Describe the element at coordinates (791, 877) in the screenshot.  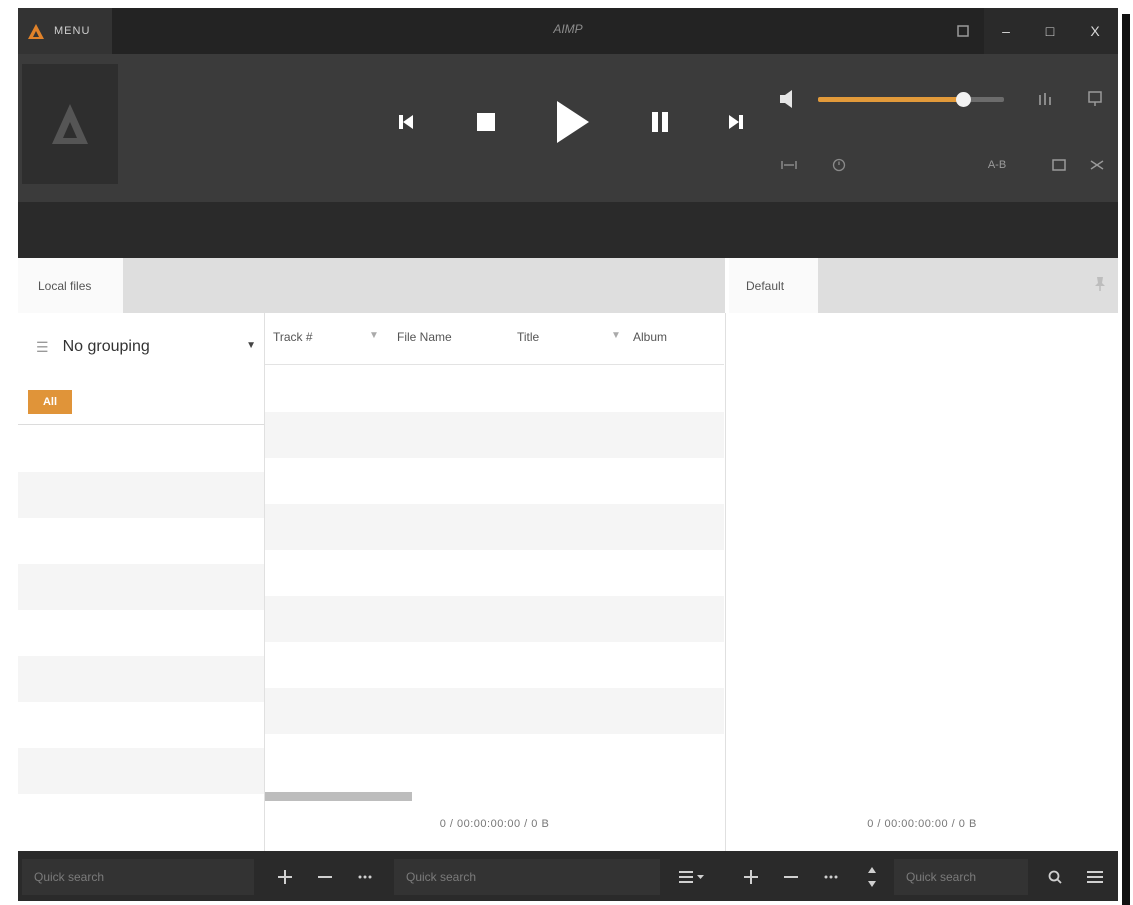
I see `remove-from-playlist-button` at that location.